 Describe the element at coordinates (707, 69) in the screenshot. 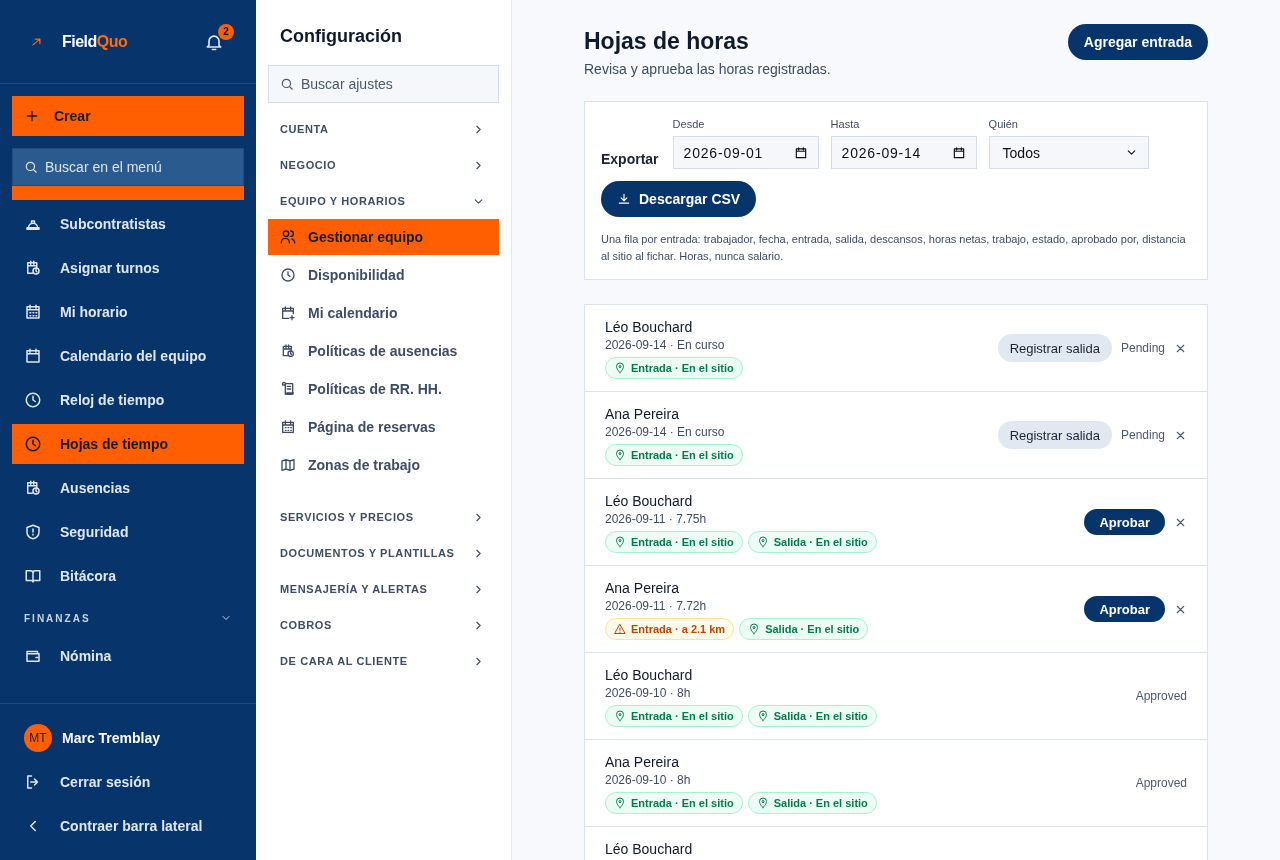

I see `page-subtitle: Revisa y aprueba las horas registradas.` at that location.